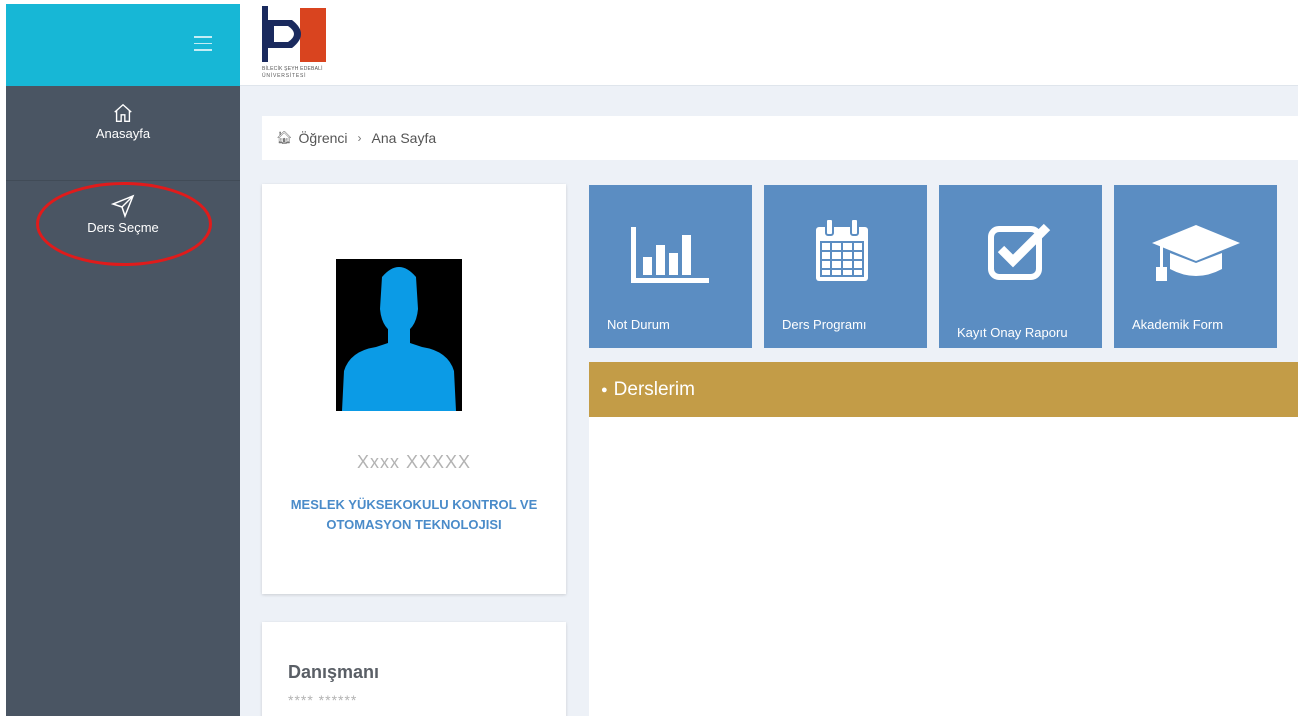 The width and height of the screenshot is (1298, 716). What do you see at coordinates (284, 138) in the screenshot?
I see `home-breadcrumb-icon: 🏠︎` at bounding box center [284, 138].